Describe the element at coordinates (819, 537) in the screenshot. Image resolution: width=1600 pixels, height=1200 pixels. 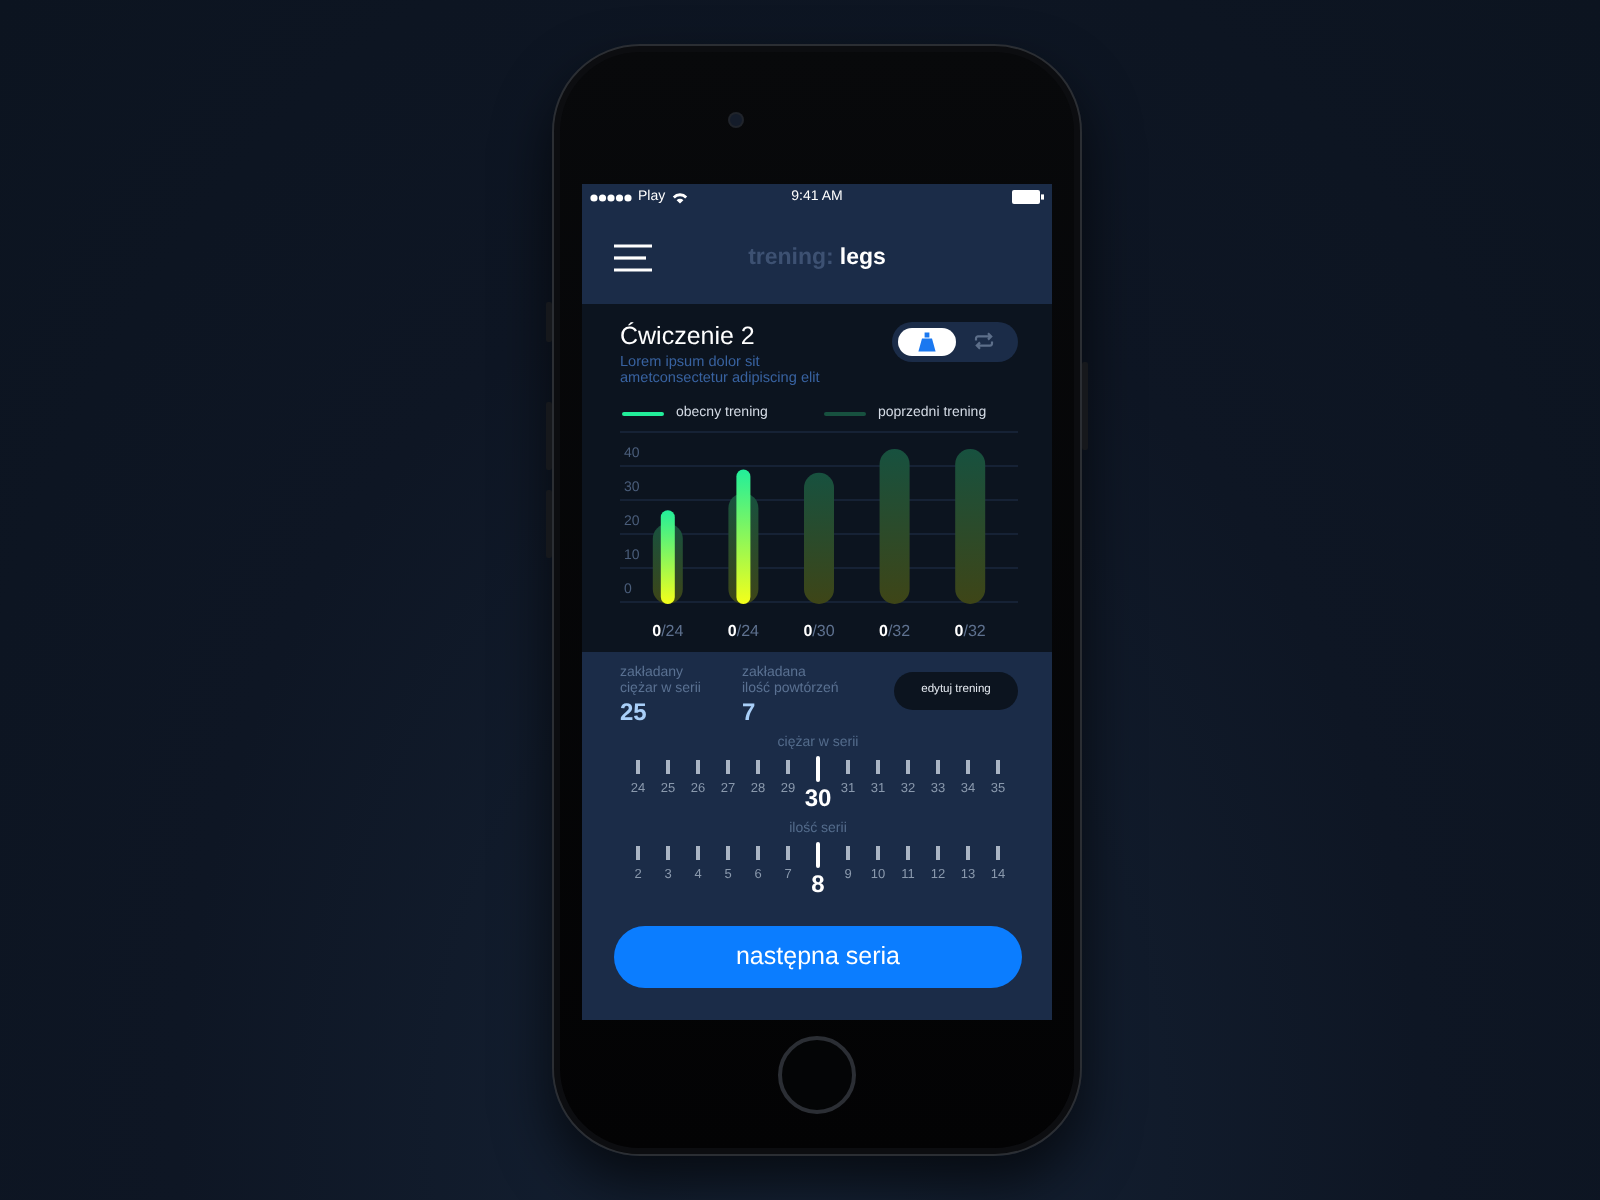
I see `chart-bar` at that location.